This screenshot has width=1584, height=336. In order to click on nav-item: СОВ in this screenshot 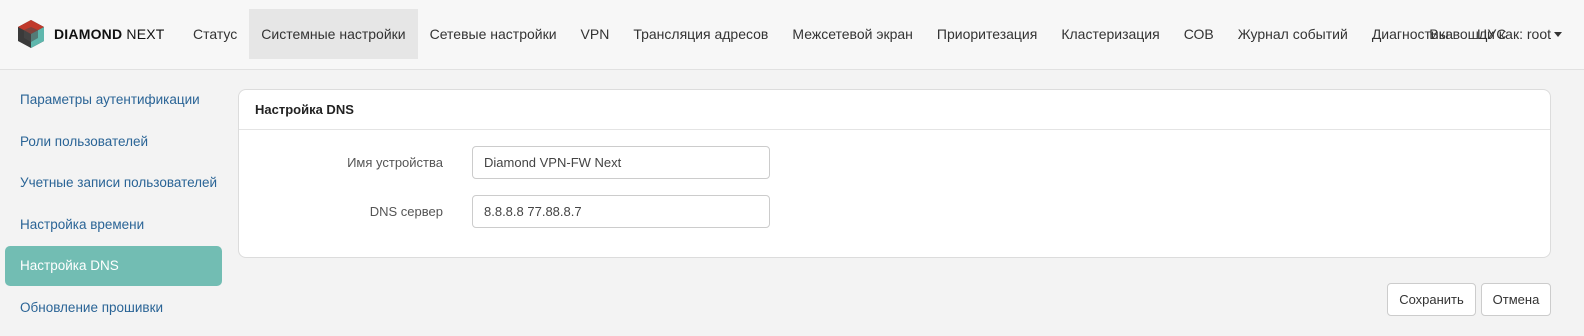, I will do `click(1199, 34)`.